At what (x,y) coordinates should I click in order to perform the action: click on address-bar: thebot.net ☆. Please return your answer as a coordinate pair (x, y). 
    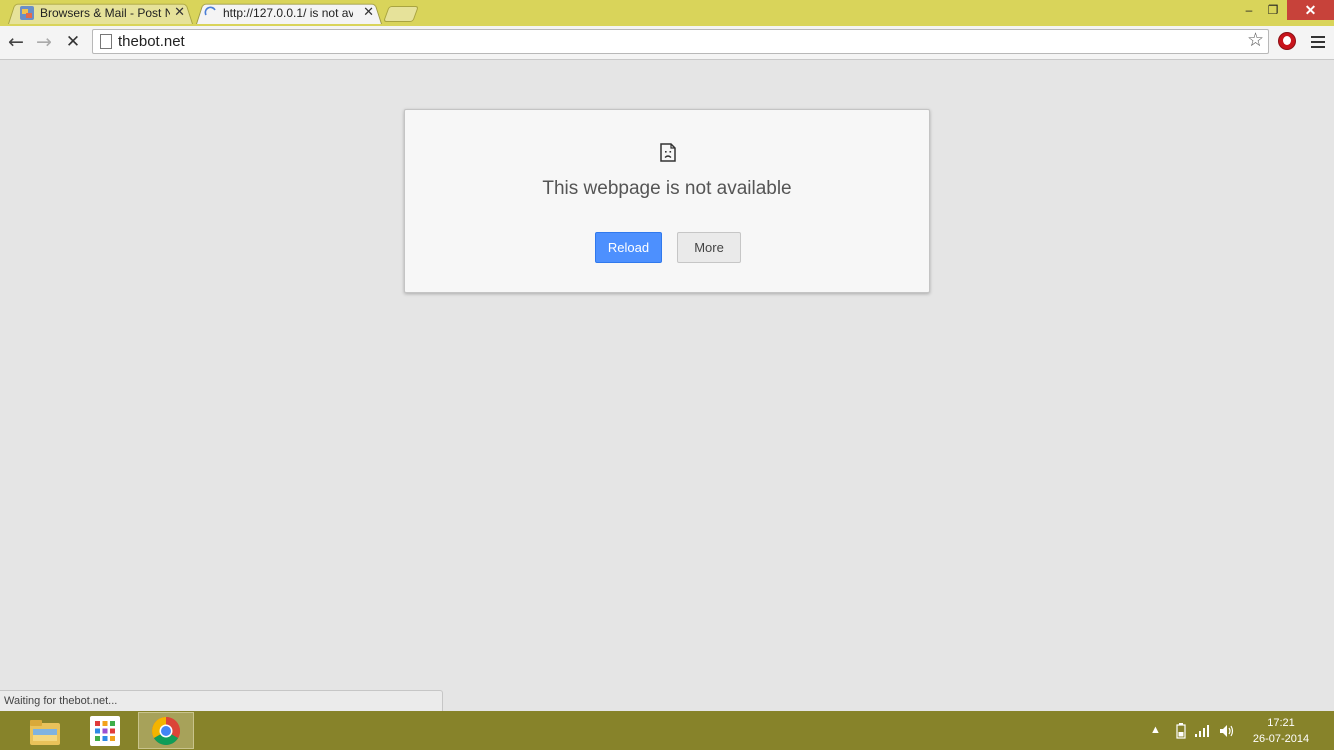
    Looking at the image, I should click on (680, 41).